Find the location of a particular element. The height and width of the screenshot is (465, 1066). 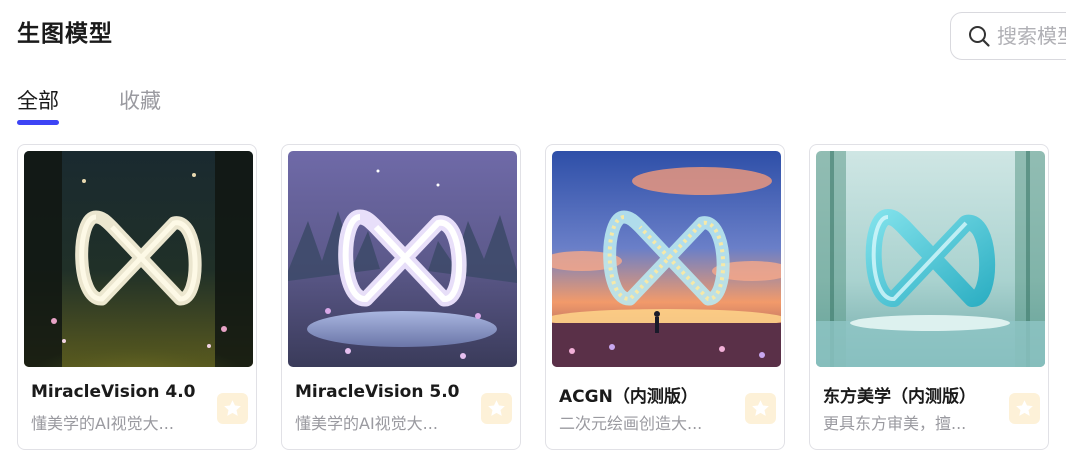

tab-favorites: 收藏 is located at coordinates (140, 106).